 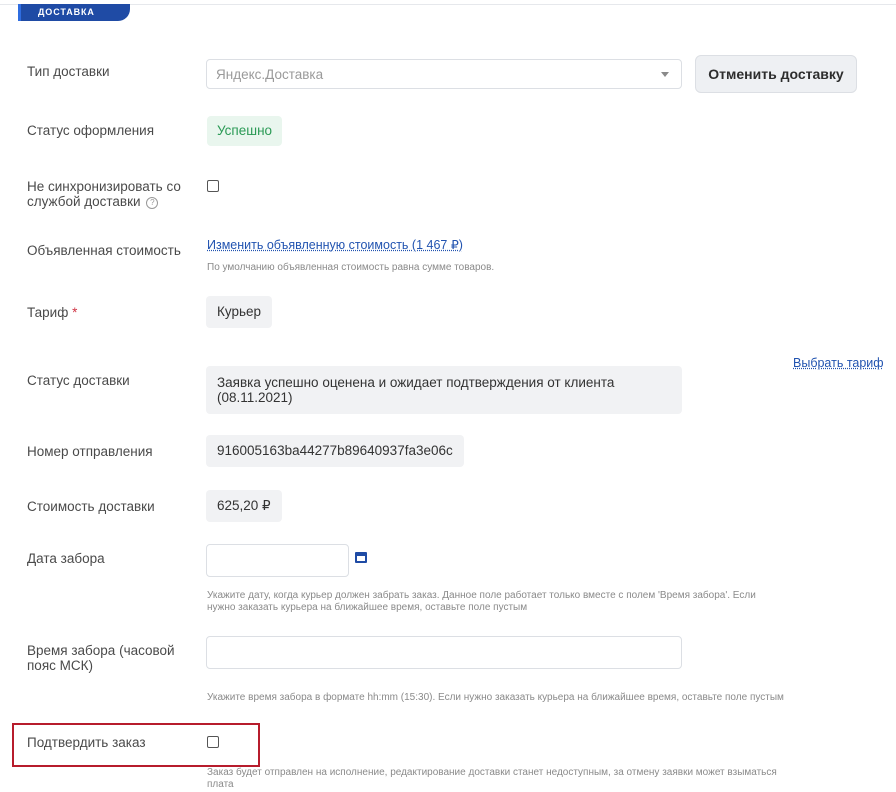 I want to click on tariff-label: Тариф *, so click(x=52, y=312).